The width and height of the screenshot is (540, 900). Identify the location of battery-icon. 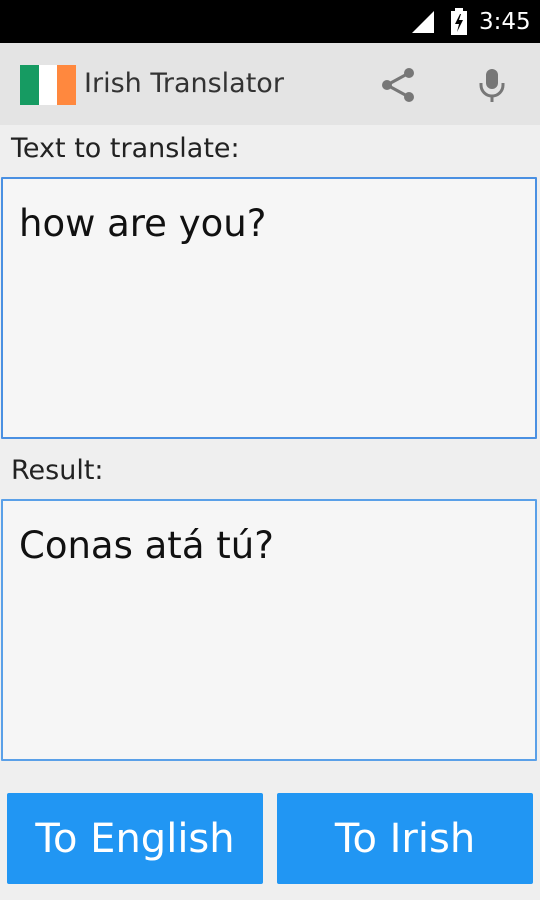
(459, 21).